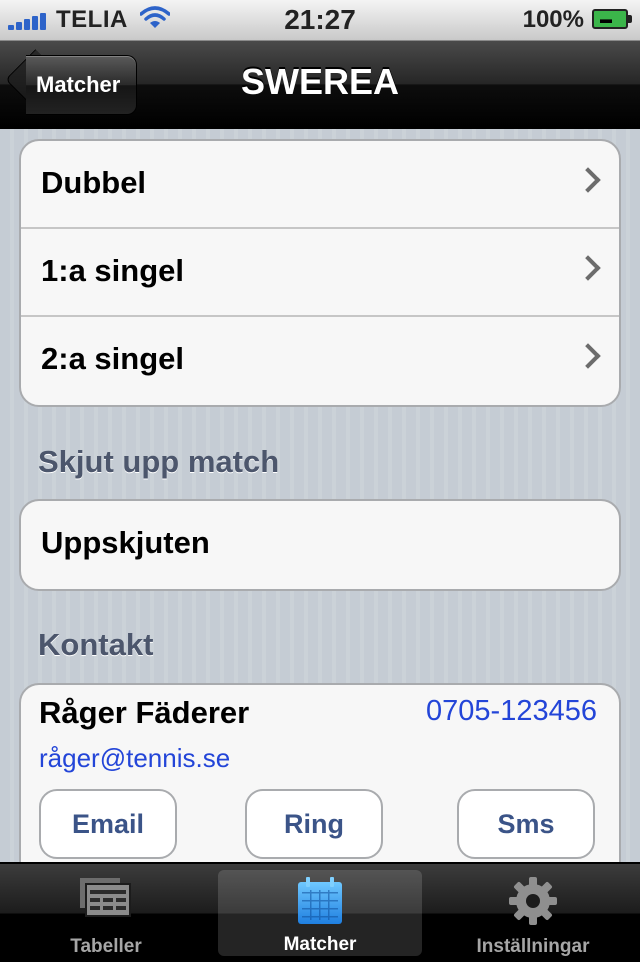 The height and width of the screenshot is (962, 640). I want to click on contact-name: Råger Fäderer, so click(144, 712).